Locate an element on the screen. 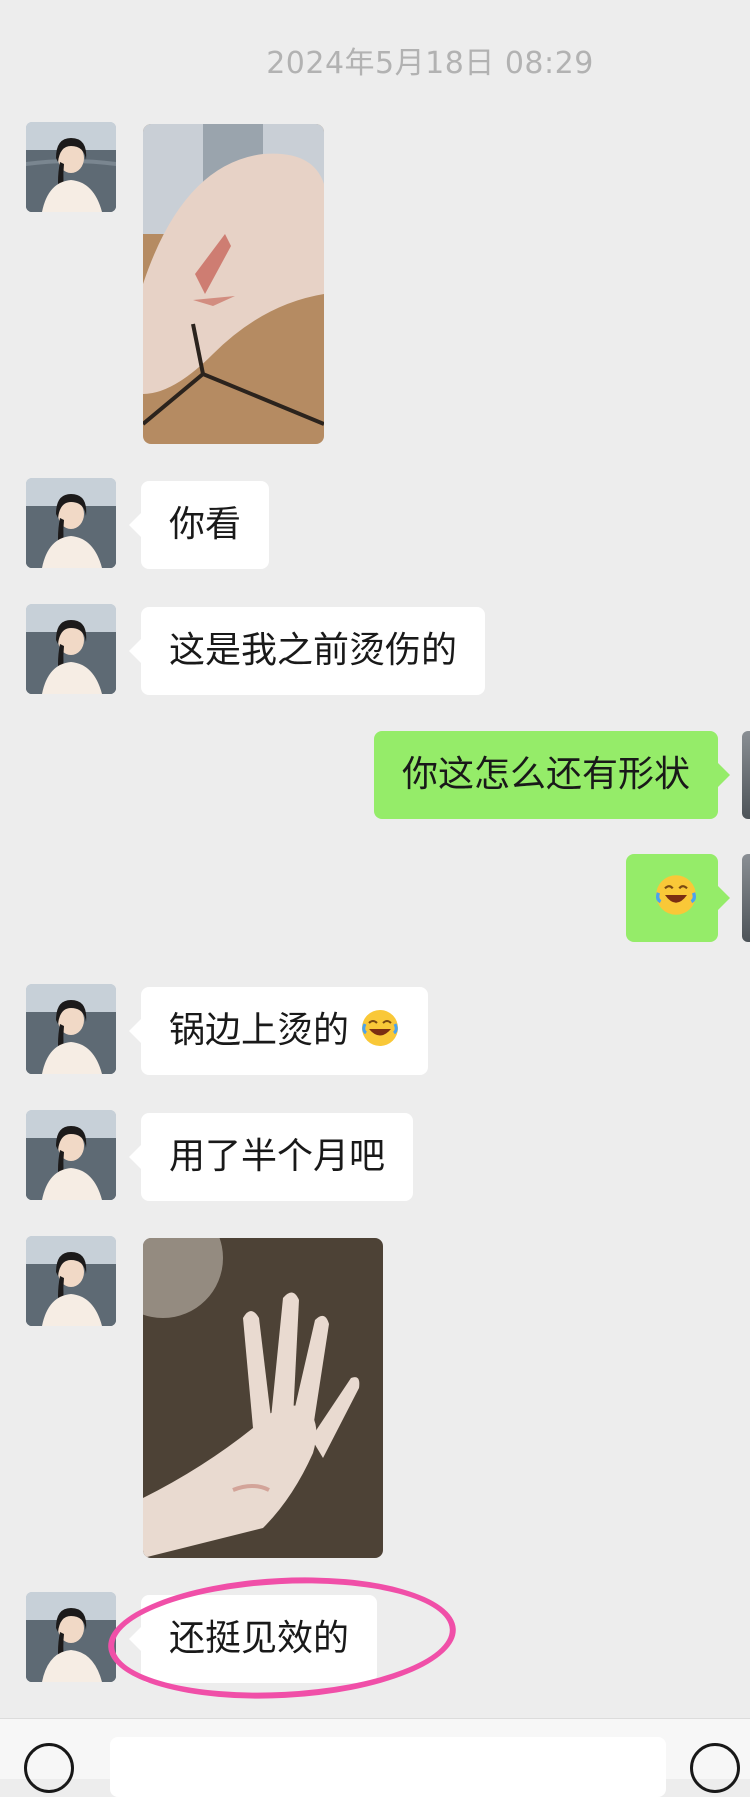  message-text: 你看 is located at coordinates (205, 524).